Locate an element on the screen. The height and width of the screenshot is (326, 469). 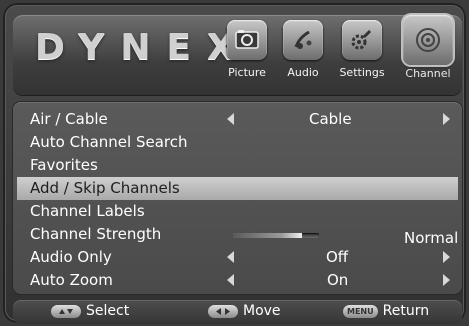
move-hint-label: Move is located at coordinates (262, 311).